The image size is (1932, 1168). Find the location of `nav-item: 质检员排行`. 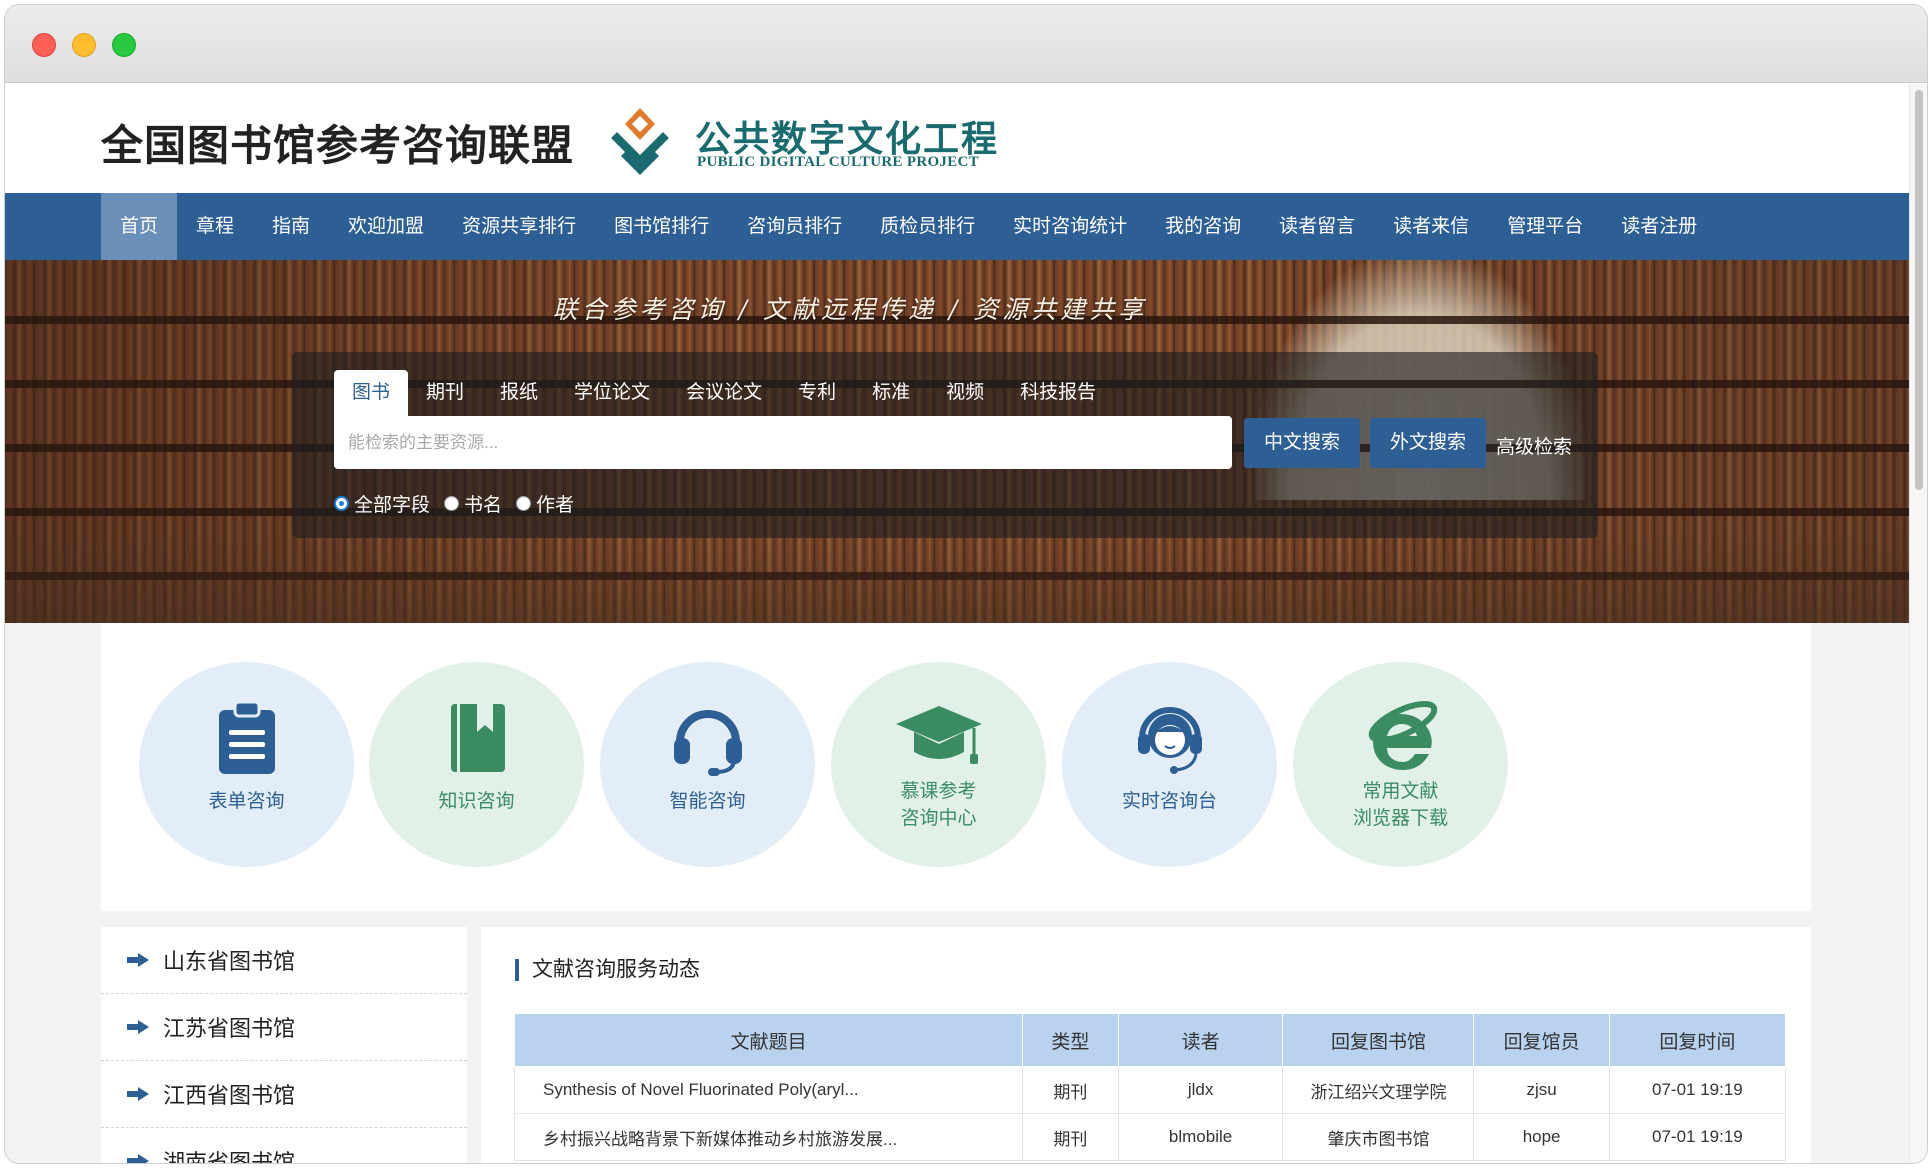

nav-item: 质检员排行 is located at coordinates (927, 226).